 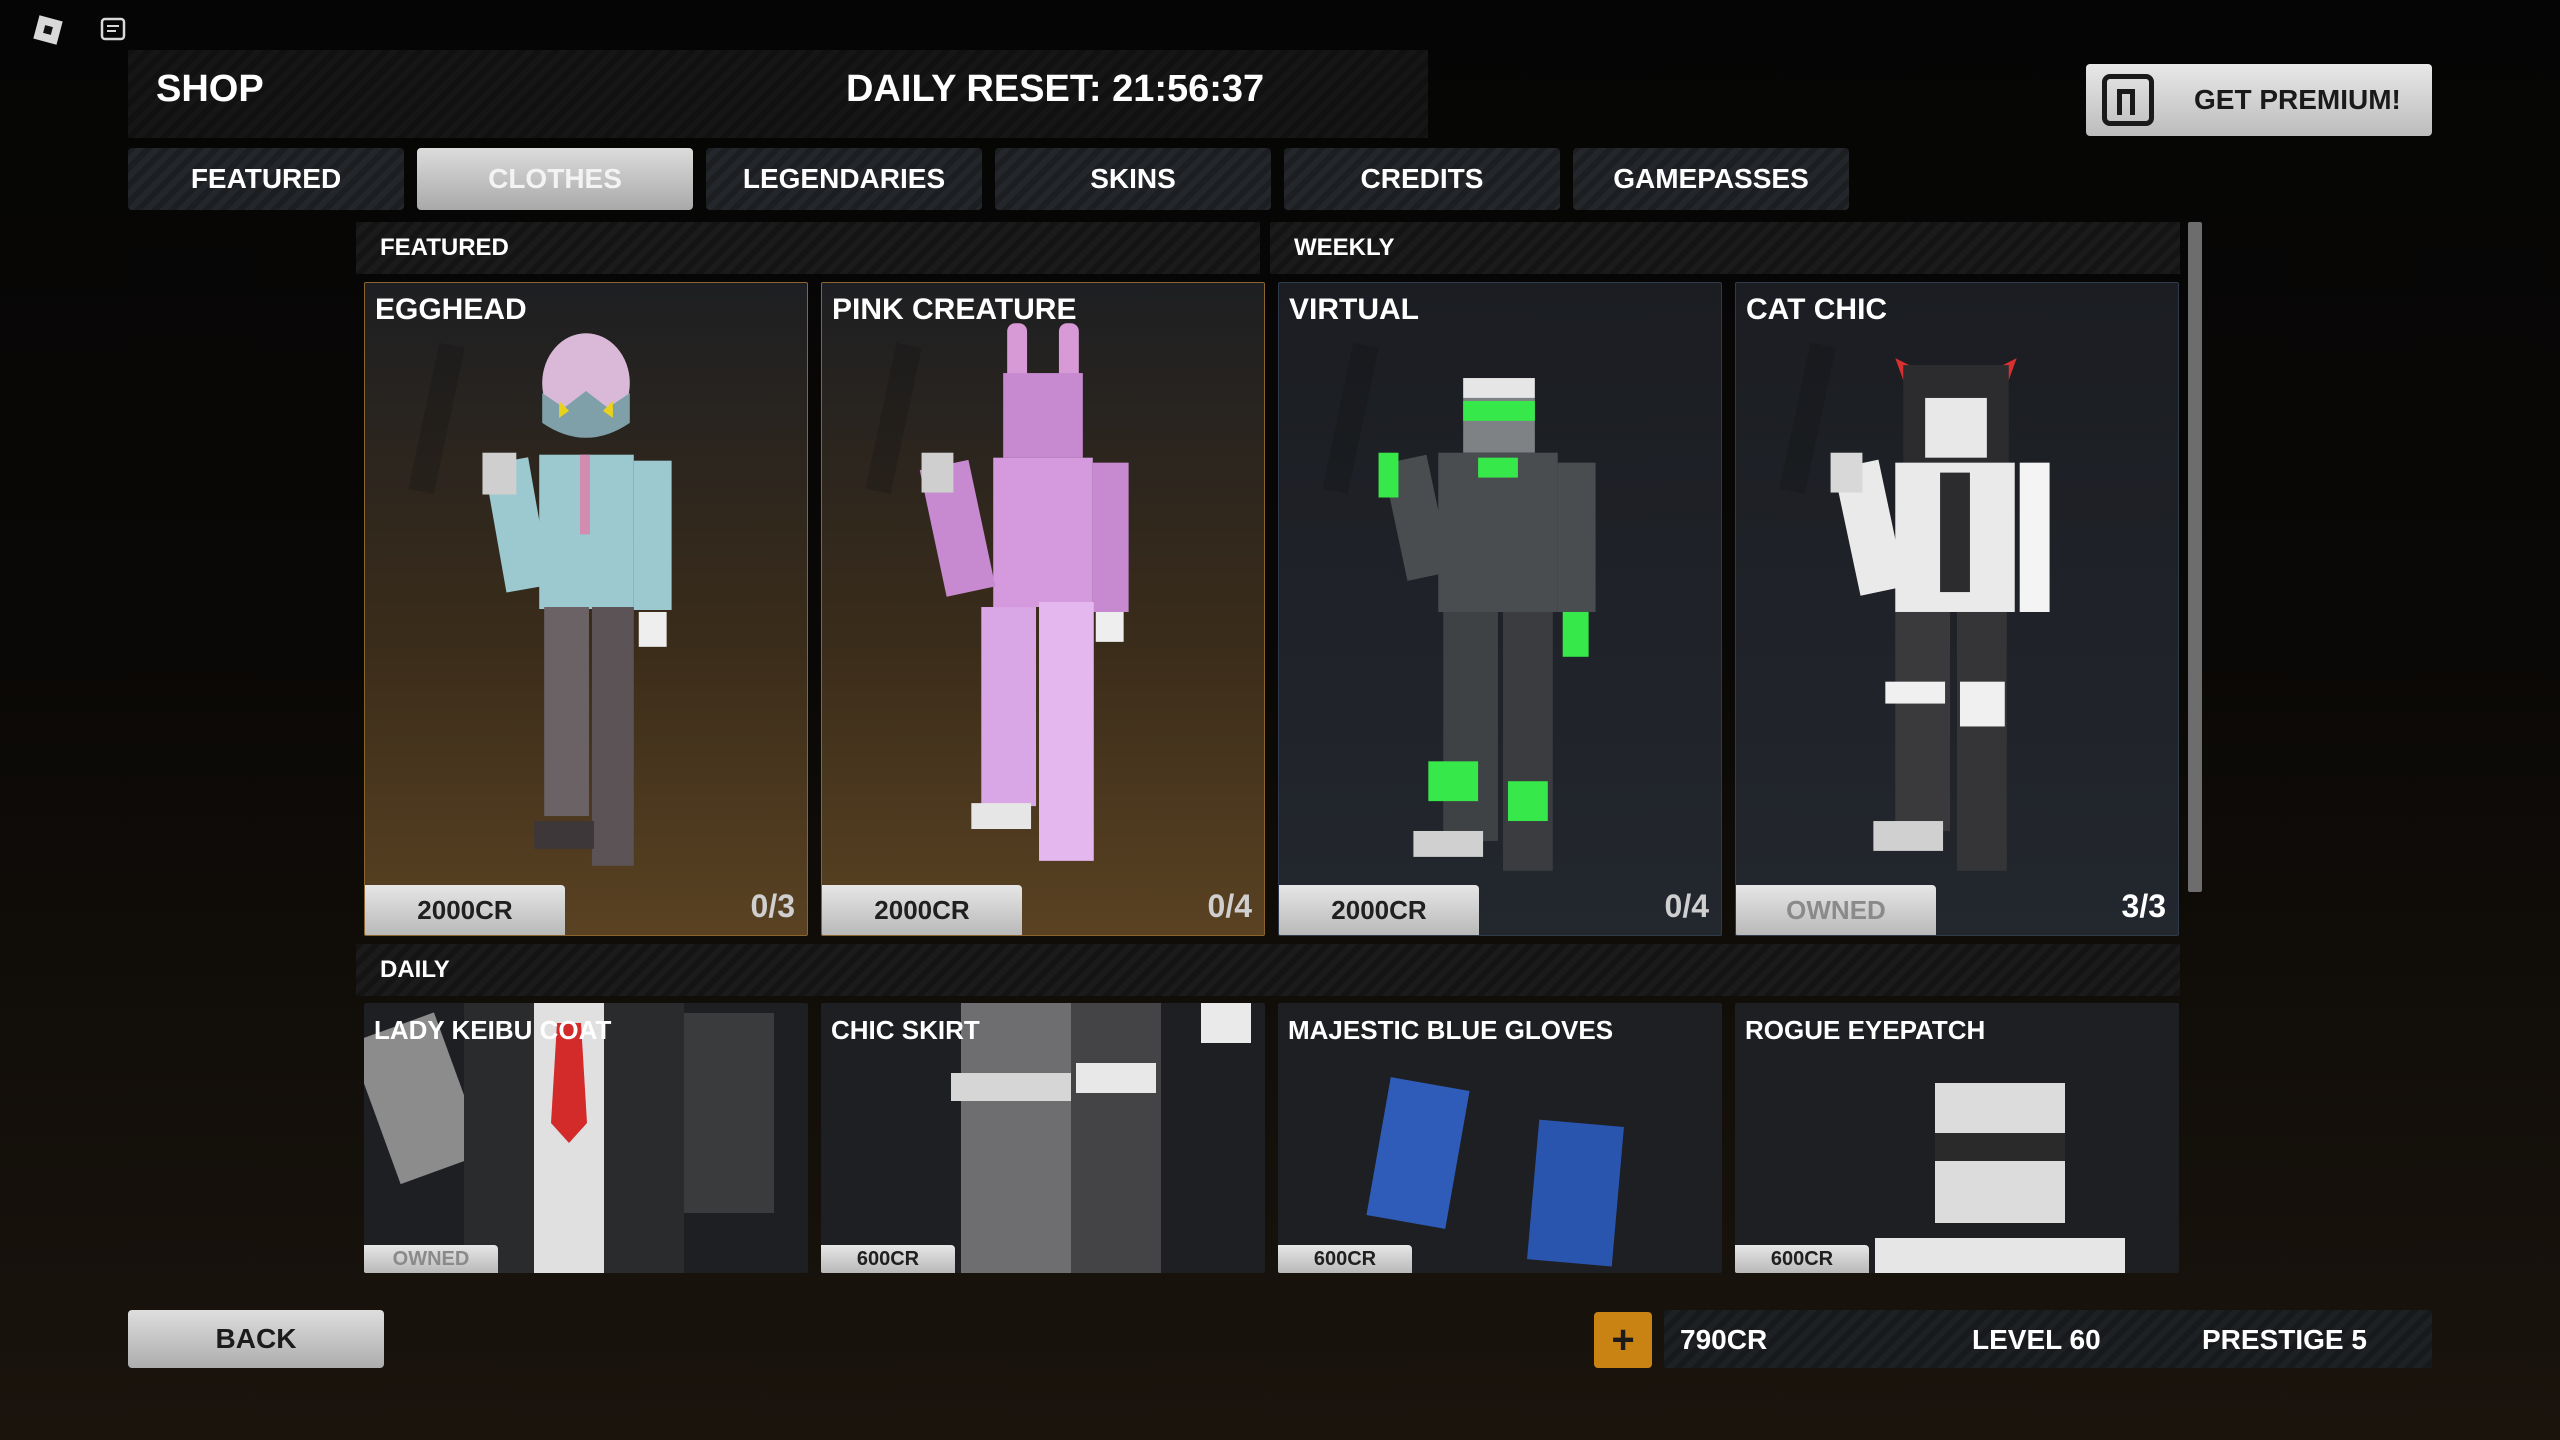 What do you see at coordinates (1725, 248) in the screenshot?
I see `section-header-weekly: WEEKLY` at bounding box center [1725, 248].